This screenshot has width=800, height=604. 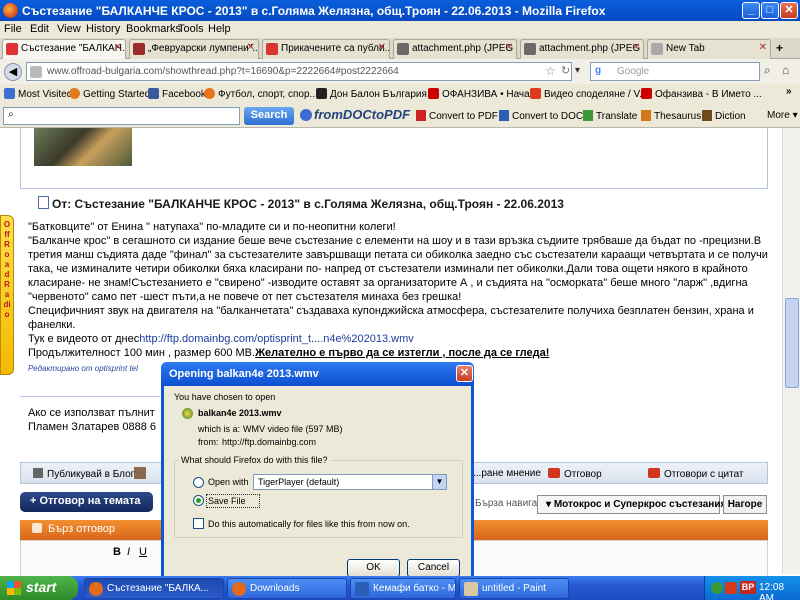 What do you see at coordinates (748, 587) in the screenshot?
I see `language-indicator: BP` at bounding box center [748, 587].